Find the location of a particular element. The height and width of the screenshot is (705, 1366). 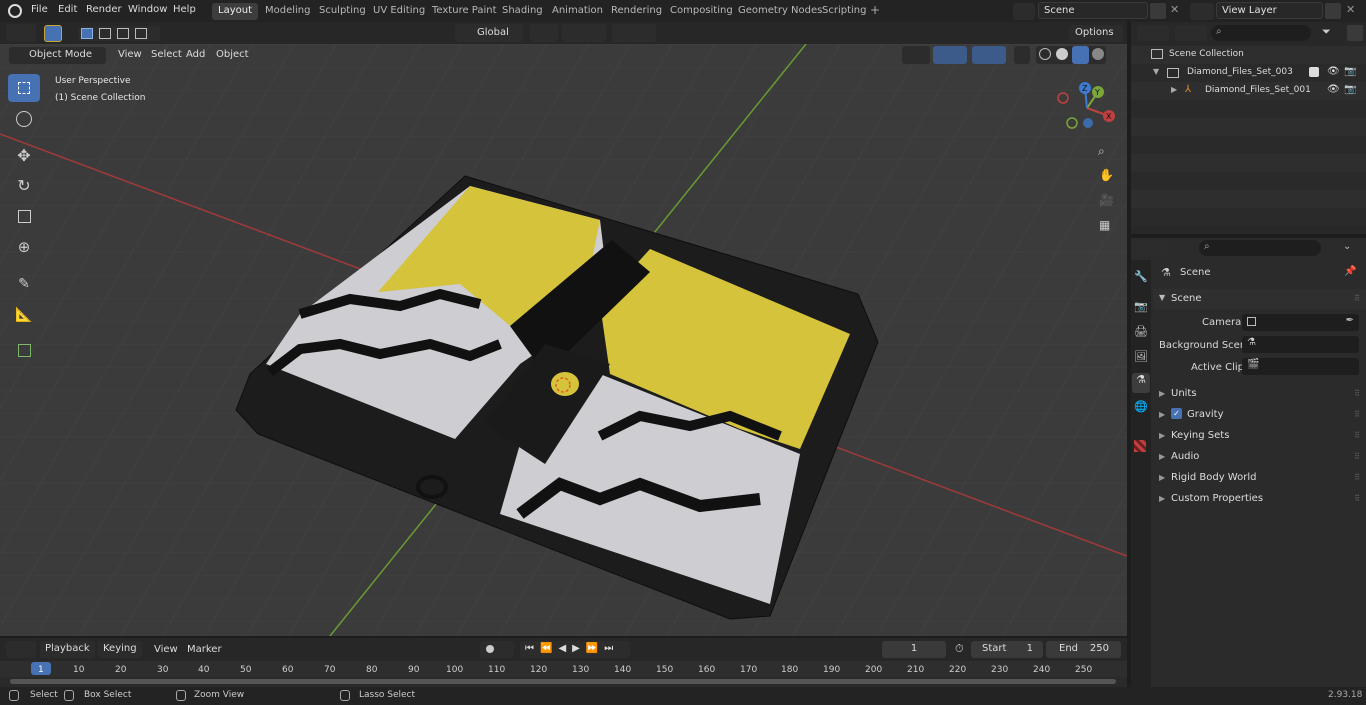

visibility-dropdown is located at coordinates (916, 55).